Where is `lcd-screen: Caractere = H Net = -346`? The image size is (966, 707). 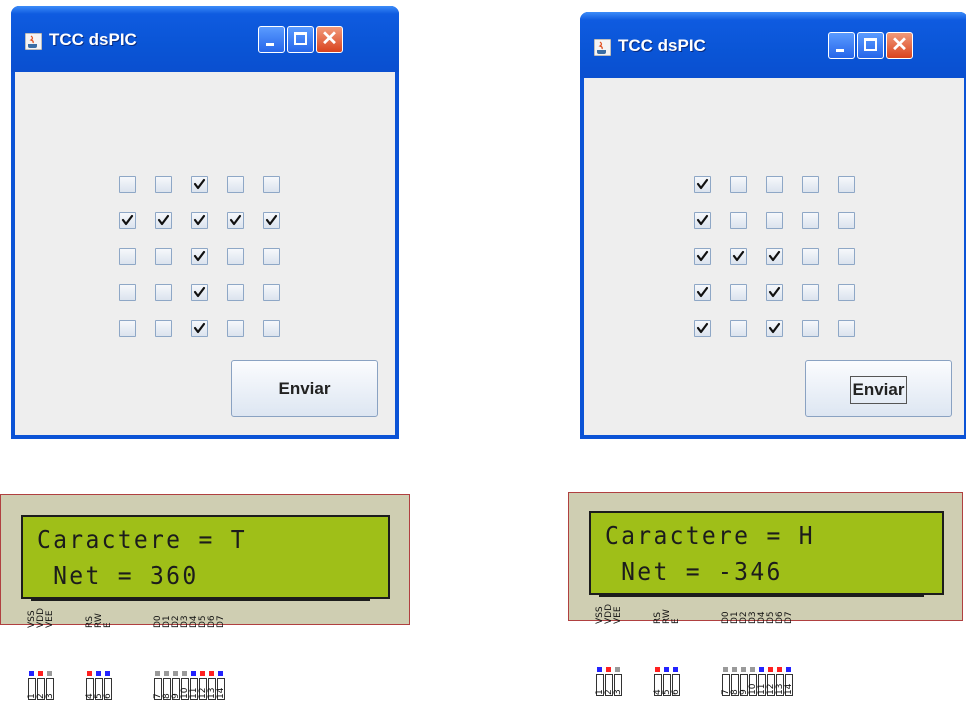 lcd-screen: Caractere = H Net = -346 is located at coordinates (766, 553).